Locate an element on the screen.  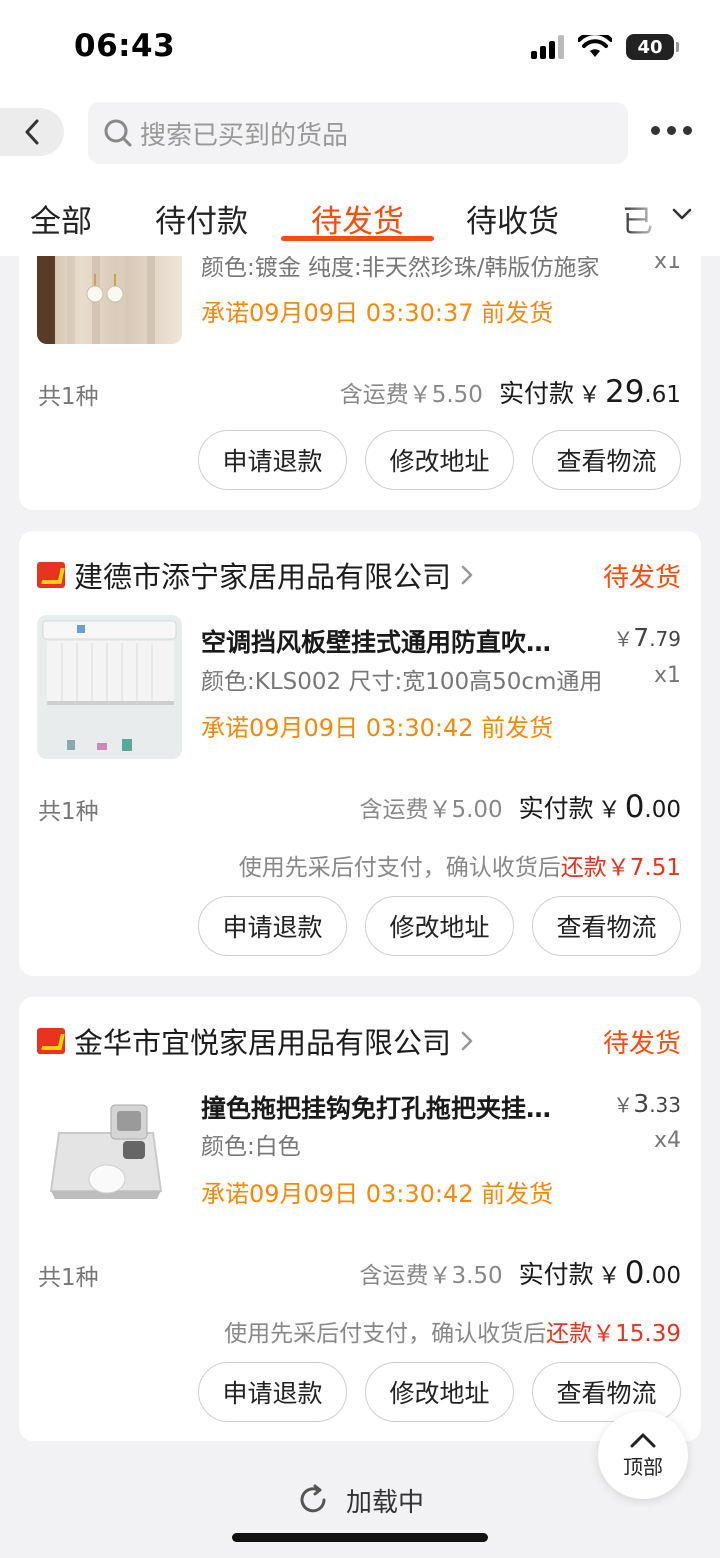
paid-amount-dec: .61 is located at coordinates (662, 395).